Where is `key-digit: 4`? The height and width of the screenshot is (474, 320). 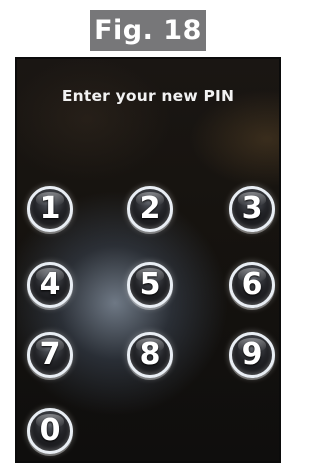 key-digit: 4 is located at coordinates (50, 284).